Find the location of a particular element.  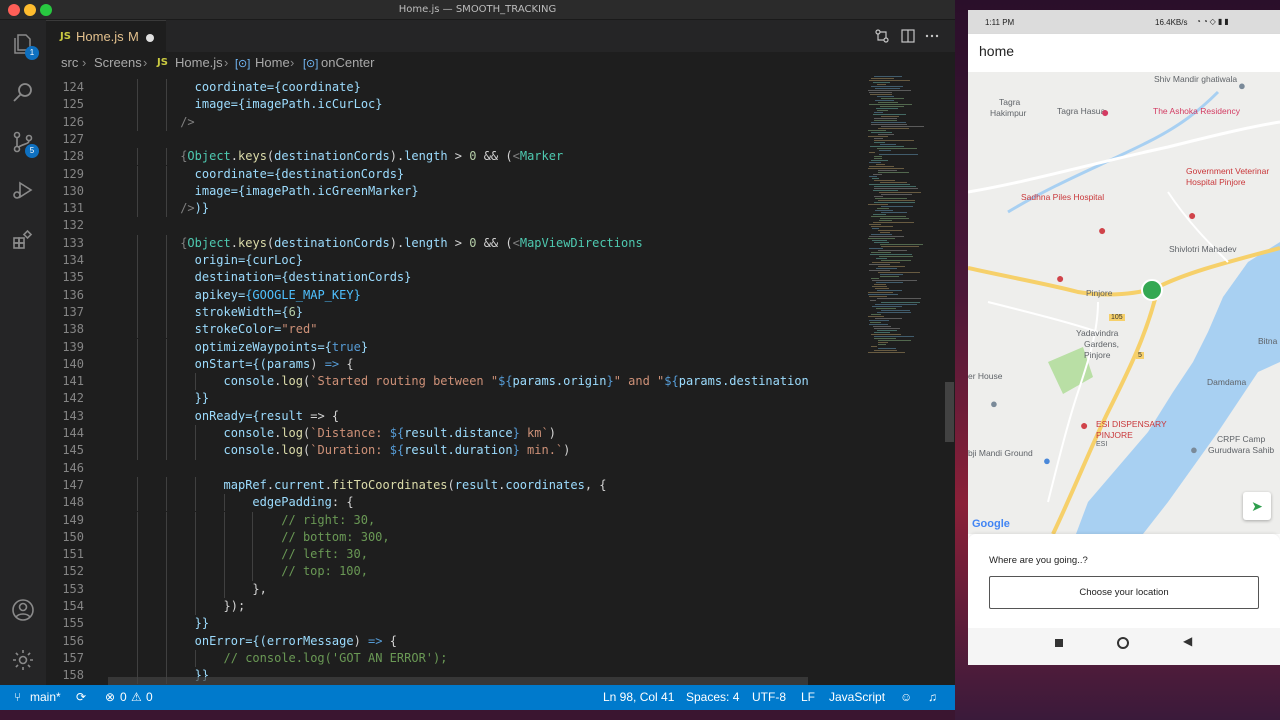

code-line: 140 onStart={(params) => { is located at coordinates (455, 364).